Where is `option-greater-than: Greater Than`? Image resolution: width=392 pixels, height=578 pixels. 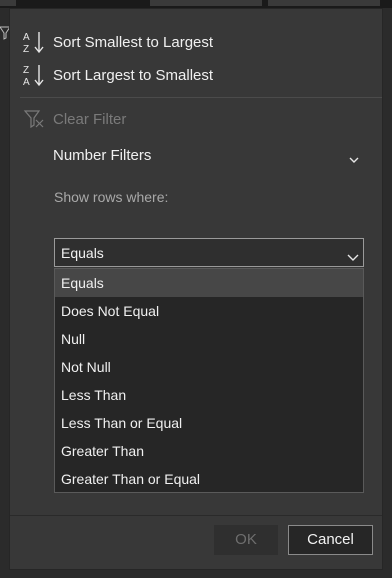 option-greater-than: Greater Than is located at coordinates (209, 451).